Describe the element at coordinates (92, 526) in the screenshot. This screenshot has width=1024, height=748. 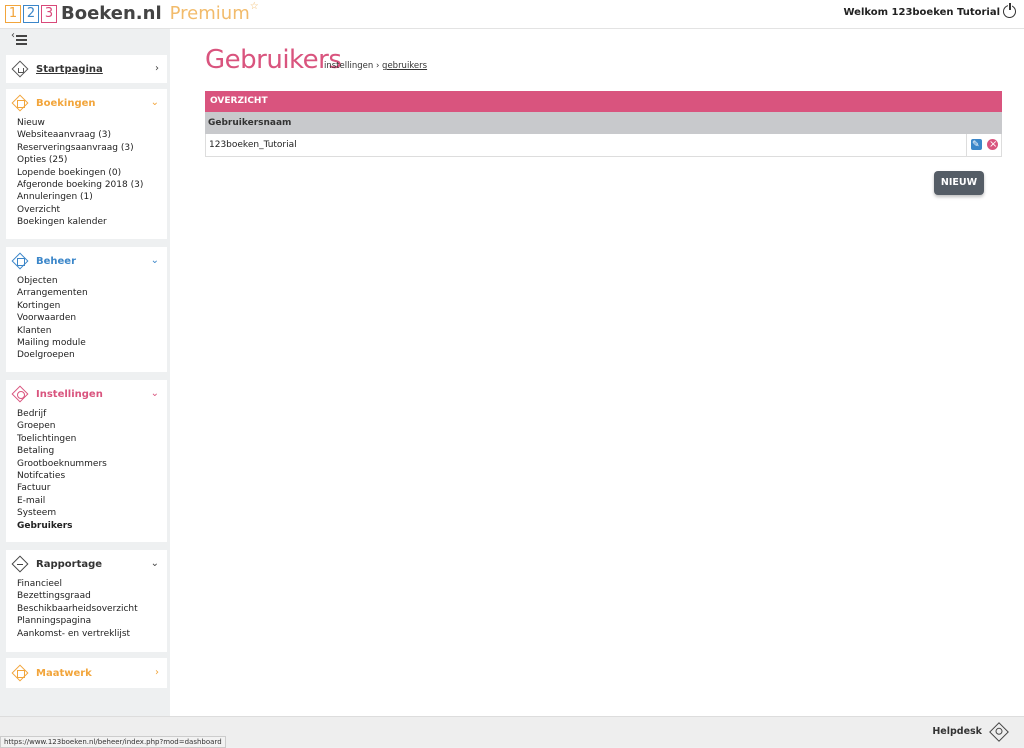
I see `sidebar-link: Gebruikers` at that location.